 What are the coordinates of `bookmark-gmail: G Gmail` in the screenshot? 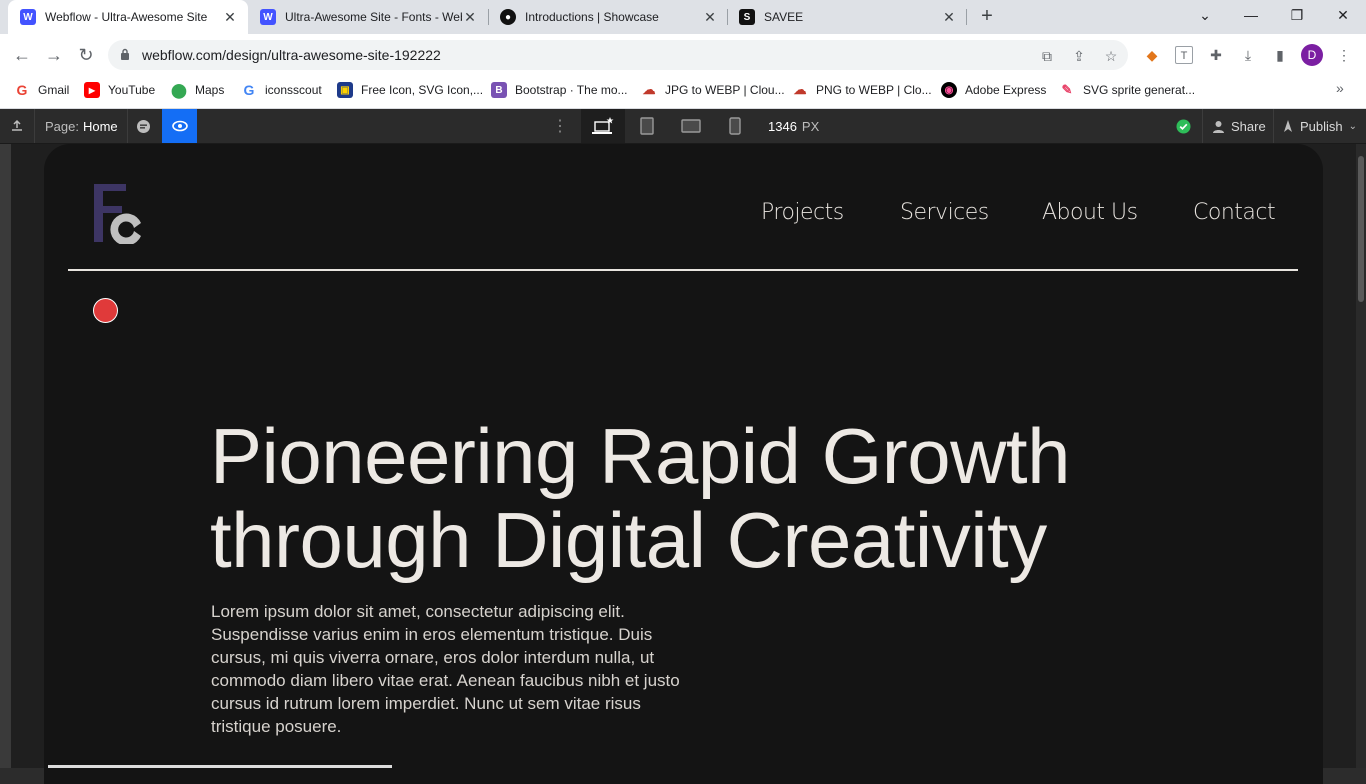 It's located at (42, 90).